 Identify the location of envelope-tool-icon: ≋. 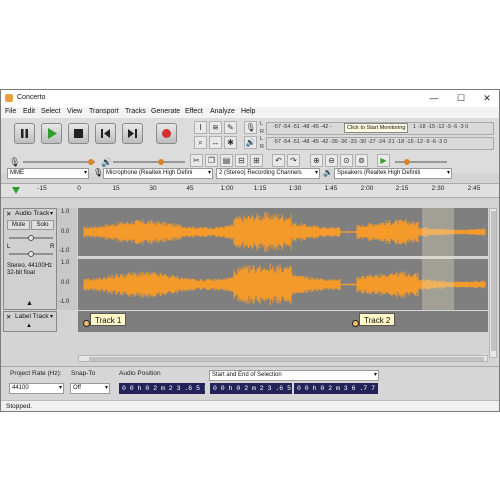
(215, 127).